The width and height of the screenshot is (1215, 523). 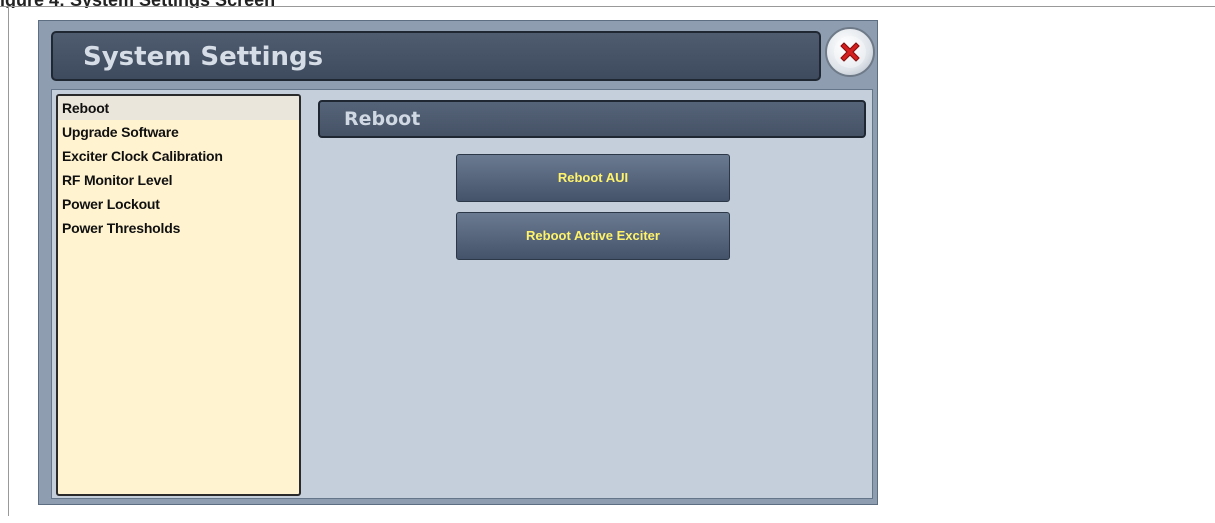 What do you see at coordinates (178, 180) in the screenshot?
I see `menu-item-rf-monitor-level: RF Monitor Level` at bounding box center [178, 180].